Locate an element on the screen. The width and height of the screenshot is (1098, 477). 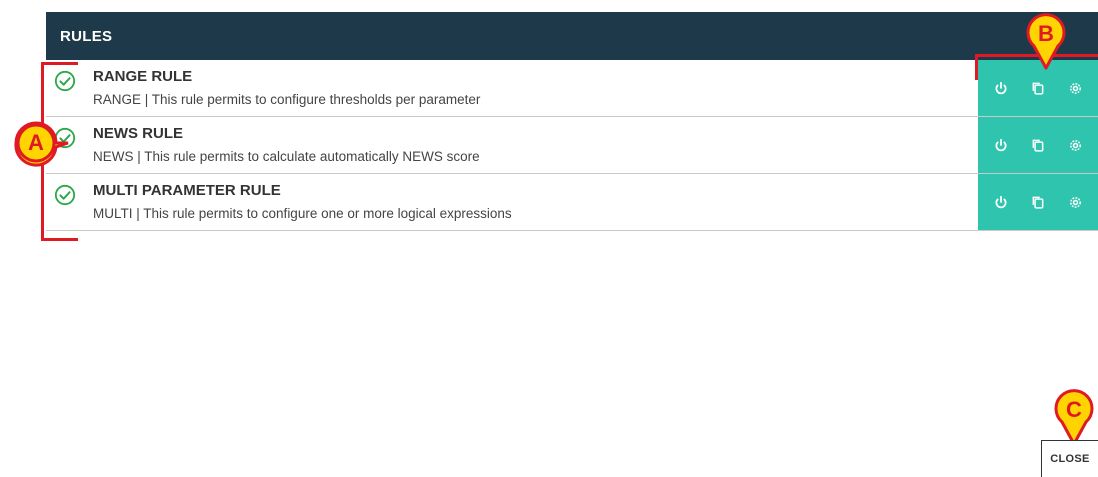
close-button: CLOSE is located at coordinates (1069, 458).